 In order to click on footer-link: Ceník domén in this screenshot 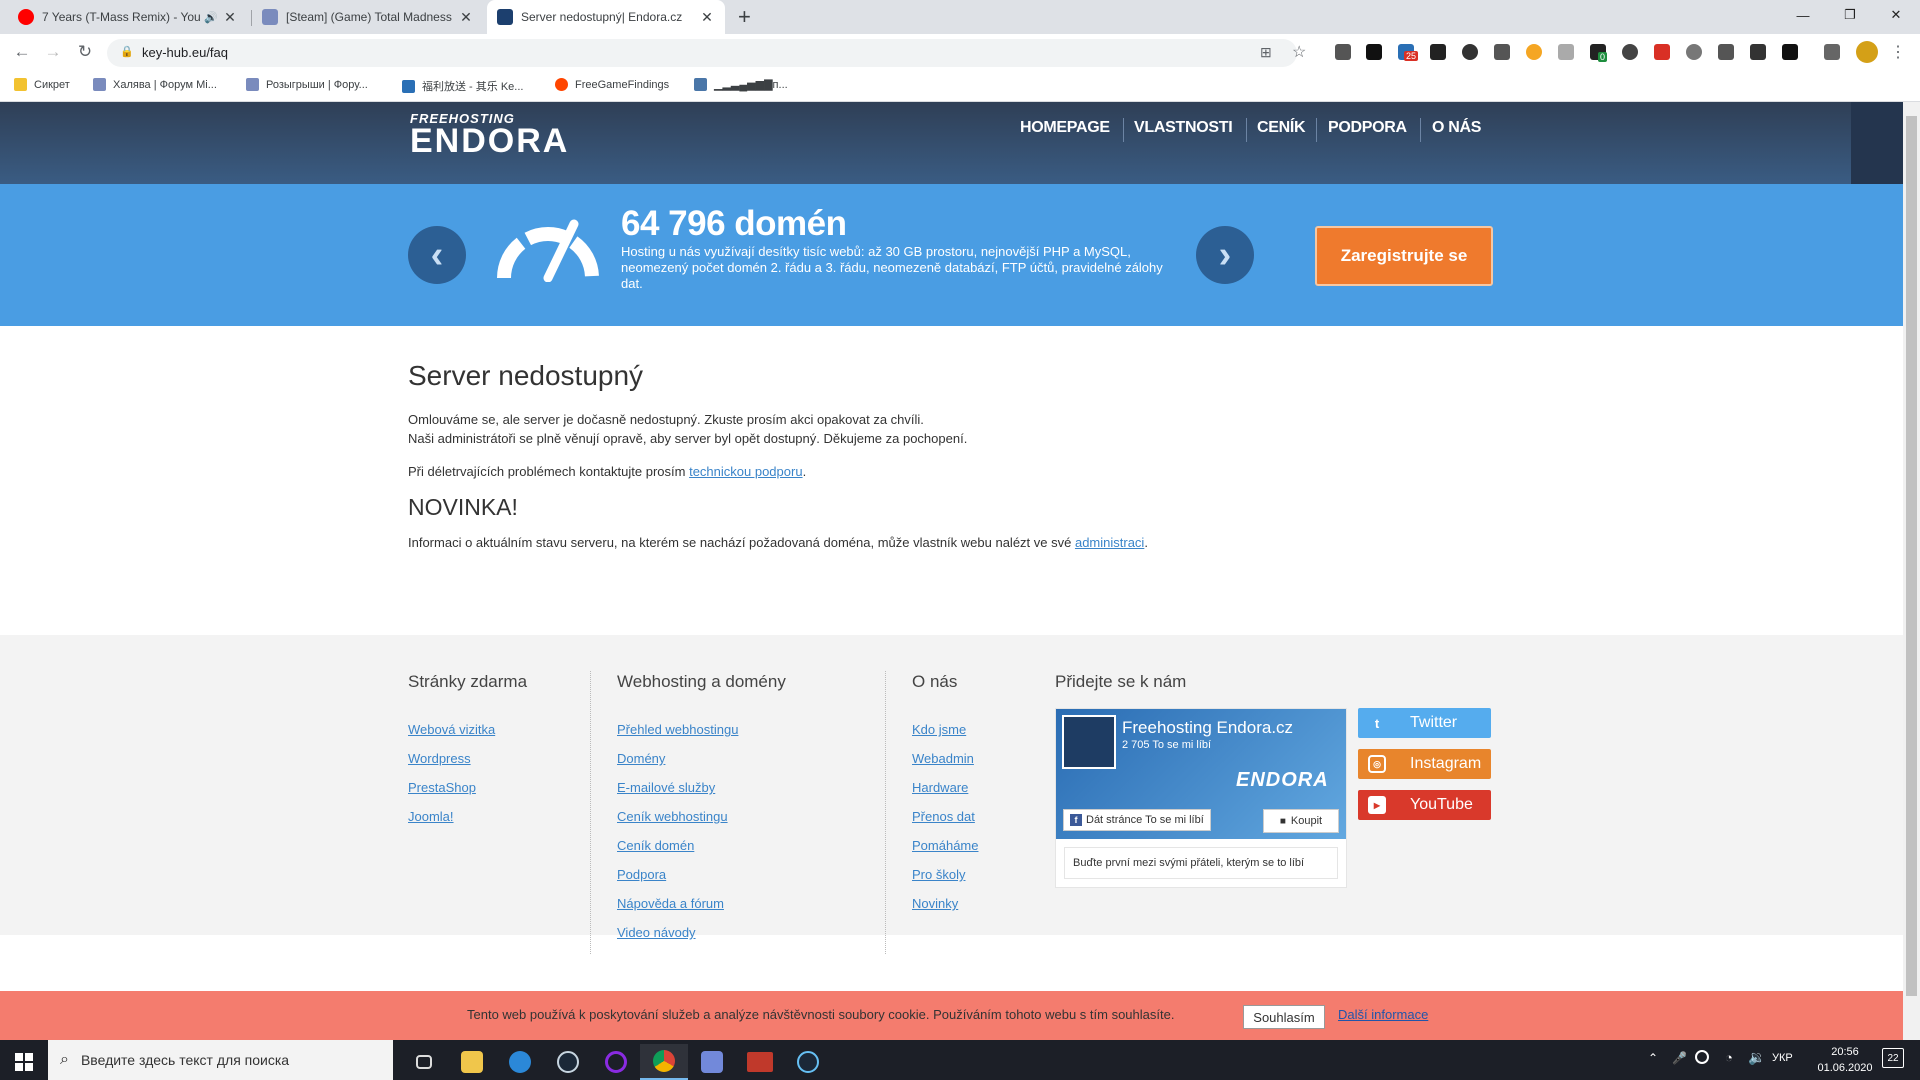, I will do `click(655, 845)`.